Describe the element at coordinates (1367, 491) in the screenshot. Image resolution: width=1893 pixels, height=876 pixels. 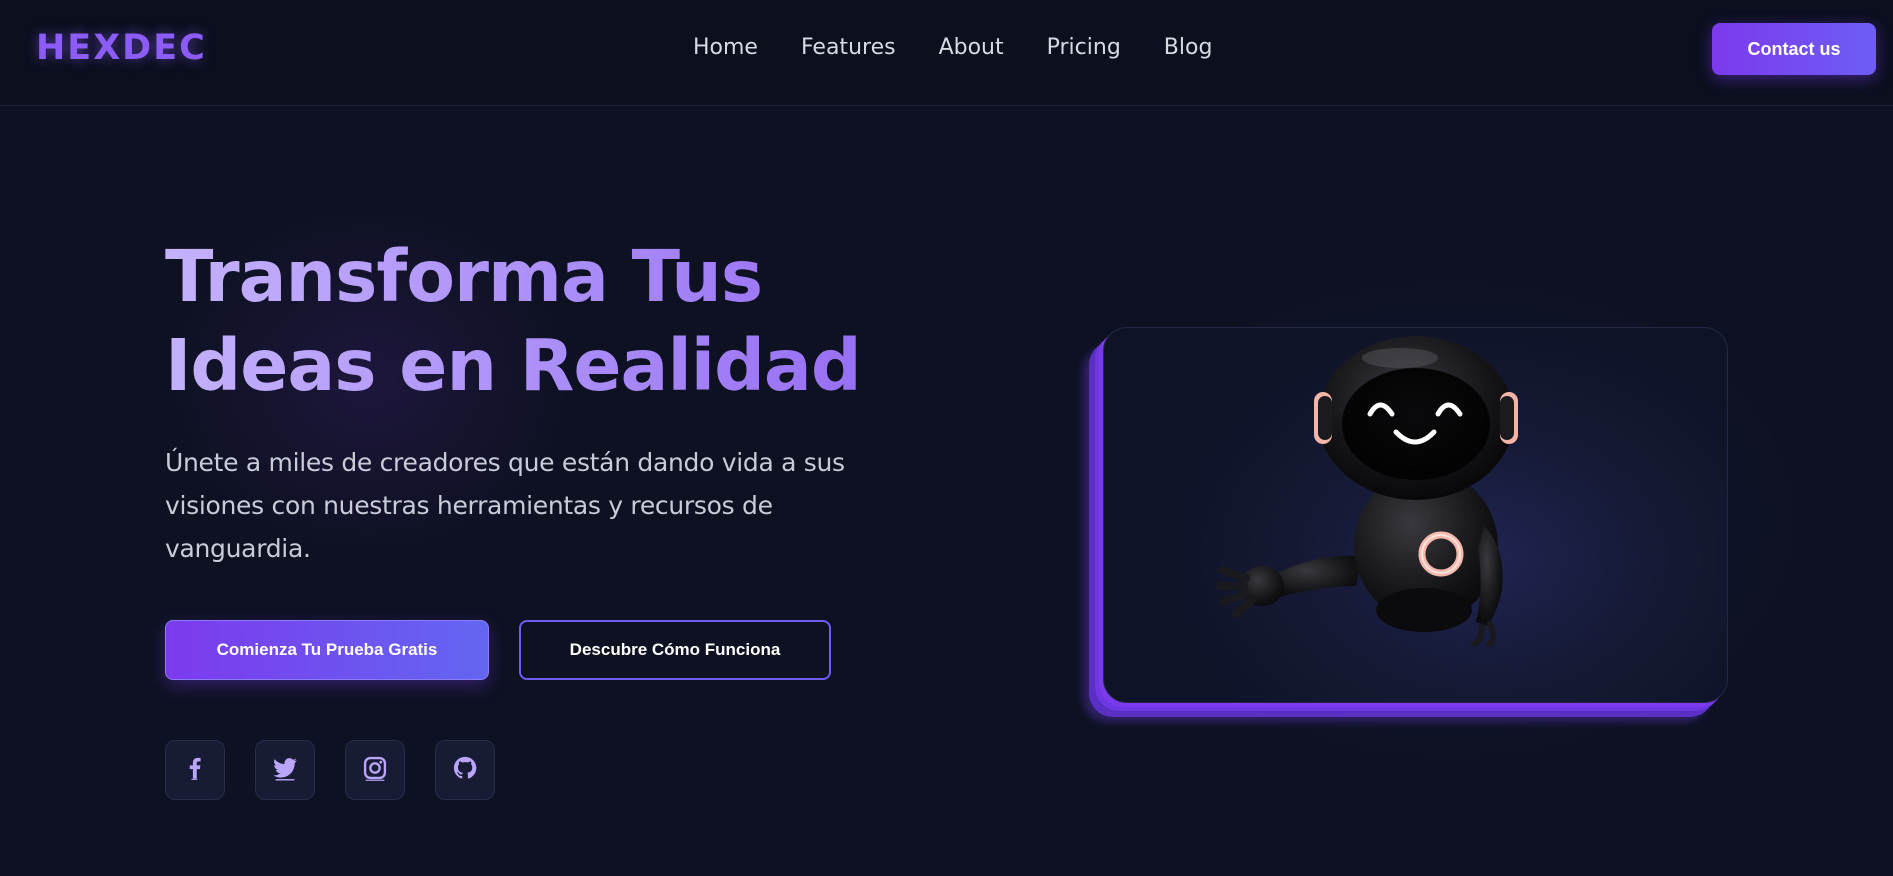
I see `robot-illustration` at that location.